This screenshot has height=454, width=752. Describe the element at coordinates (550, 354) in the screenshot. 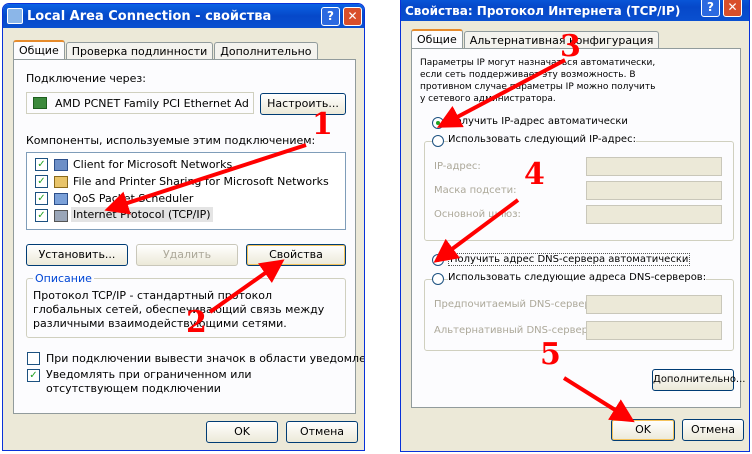

I see `annotation-number-5: 5` at that location.